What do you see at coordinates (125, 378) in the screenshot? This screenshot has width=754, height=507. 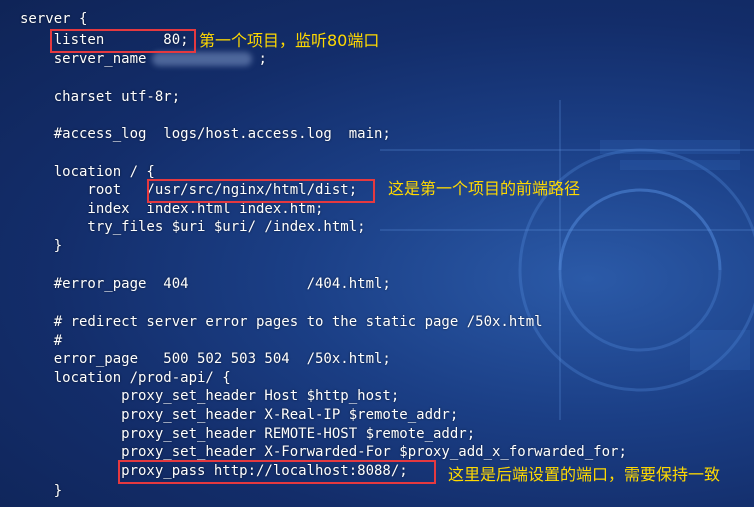 I see `code-line: location /prod-api/ {` at bounding box center [125, 378].